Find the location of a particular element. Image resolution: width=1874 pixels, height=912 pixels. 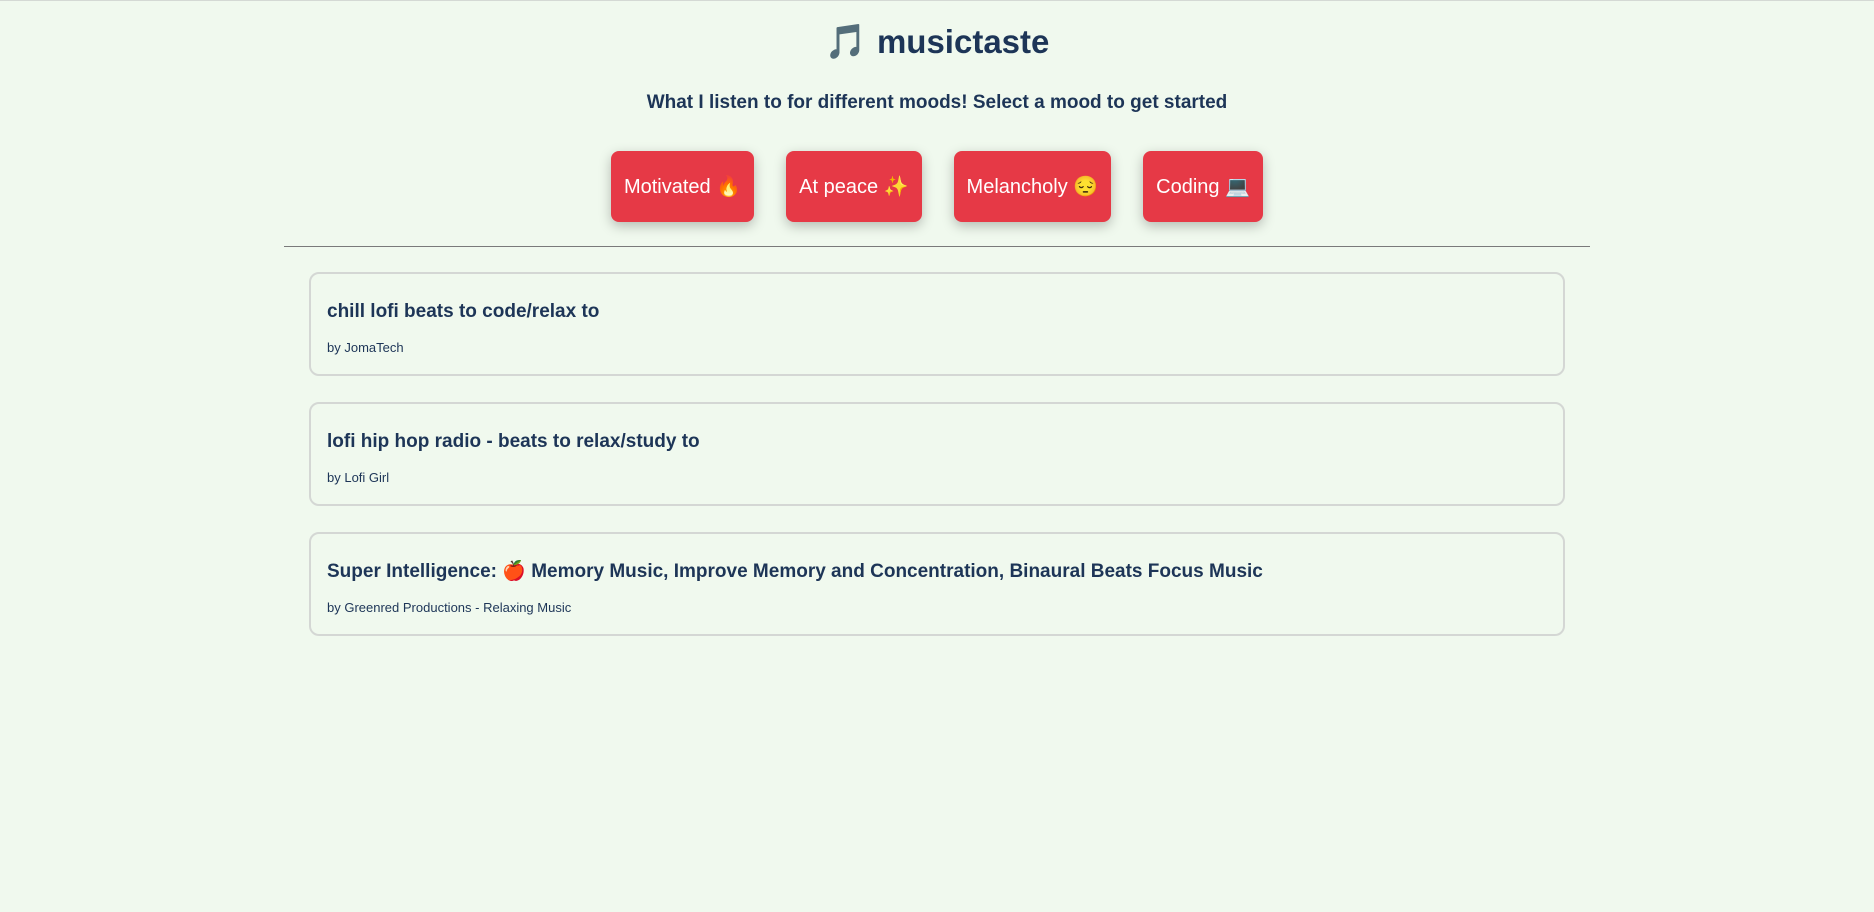

page-title: 🎵 musictaste is located at coordinates (937, 42).